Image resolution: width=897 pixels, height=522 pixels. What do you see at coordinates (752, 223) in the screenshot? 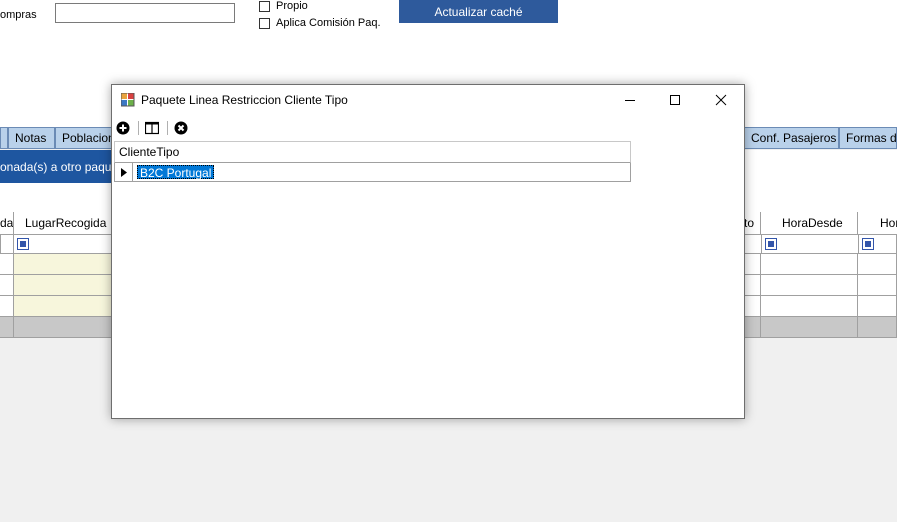
I see `grid-col-header-to: to` at bounding box center [752, 223].